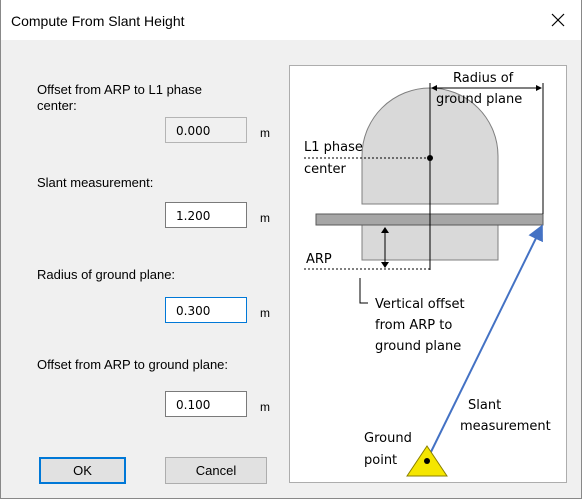 The width and height of the screenshot is (582, 499). What do you see at coordinates (98, 21) in the screenshot?
I see `dialog-title: Compute From Slant Height` at bounding box center [98, 21].